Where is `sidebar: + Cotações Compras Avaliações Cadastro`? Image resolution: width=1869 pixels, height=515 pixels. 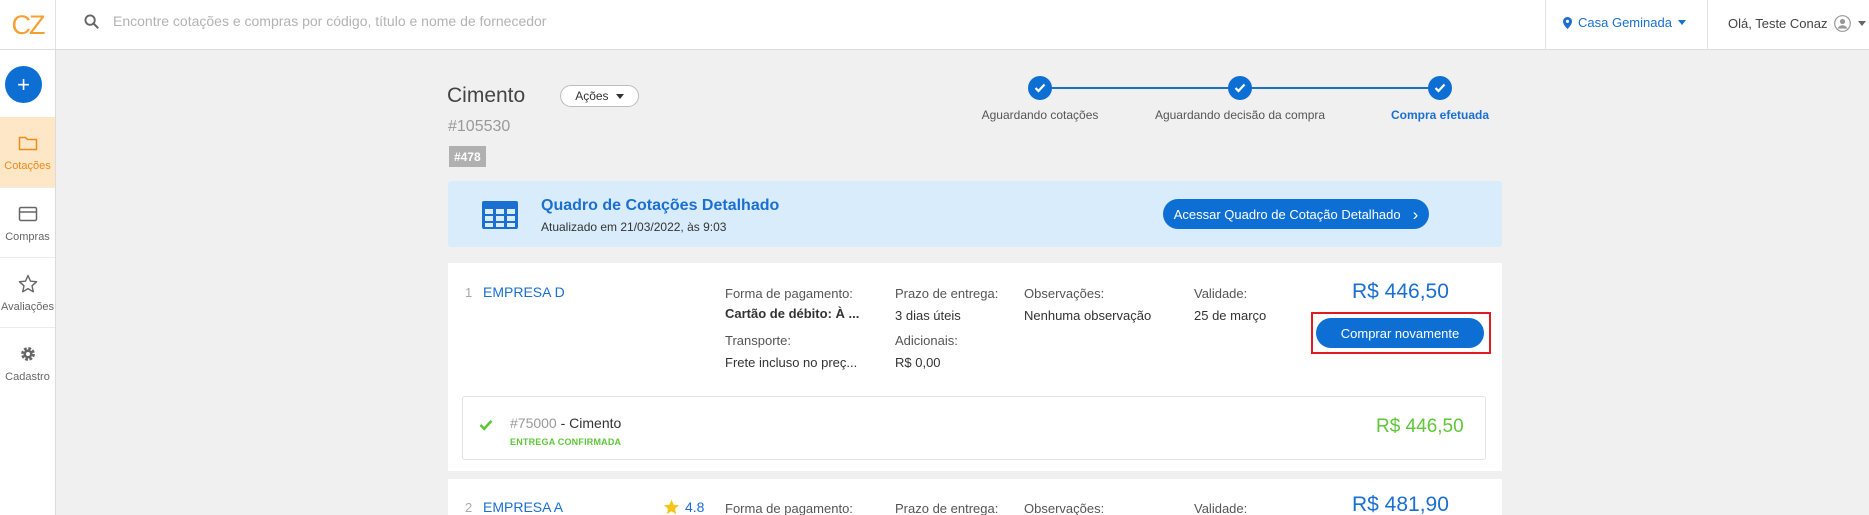
sidebar: + Cotações Compras Avaliações Cadastro is located at coordinates (28, 282).